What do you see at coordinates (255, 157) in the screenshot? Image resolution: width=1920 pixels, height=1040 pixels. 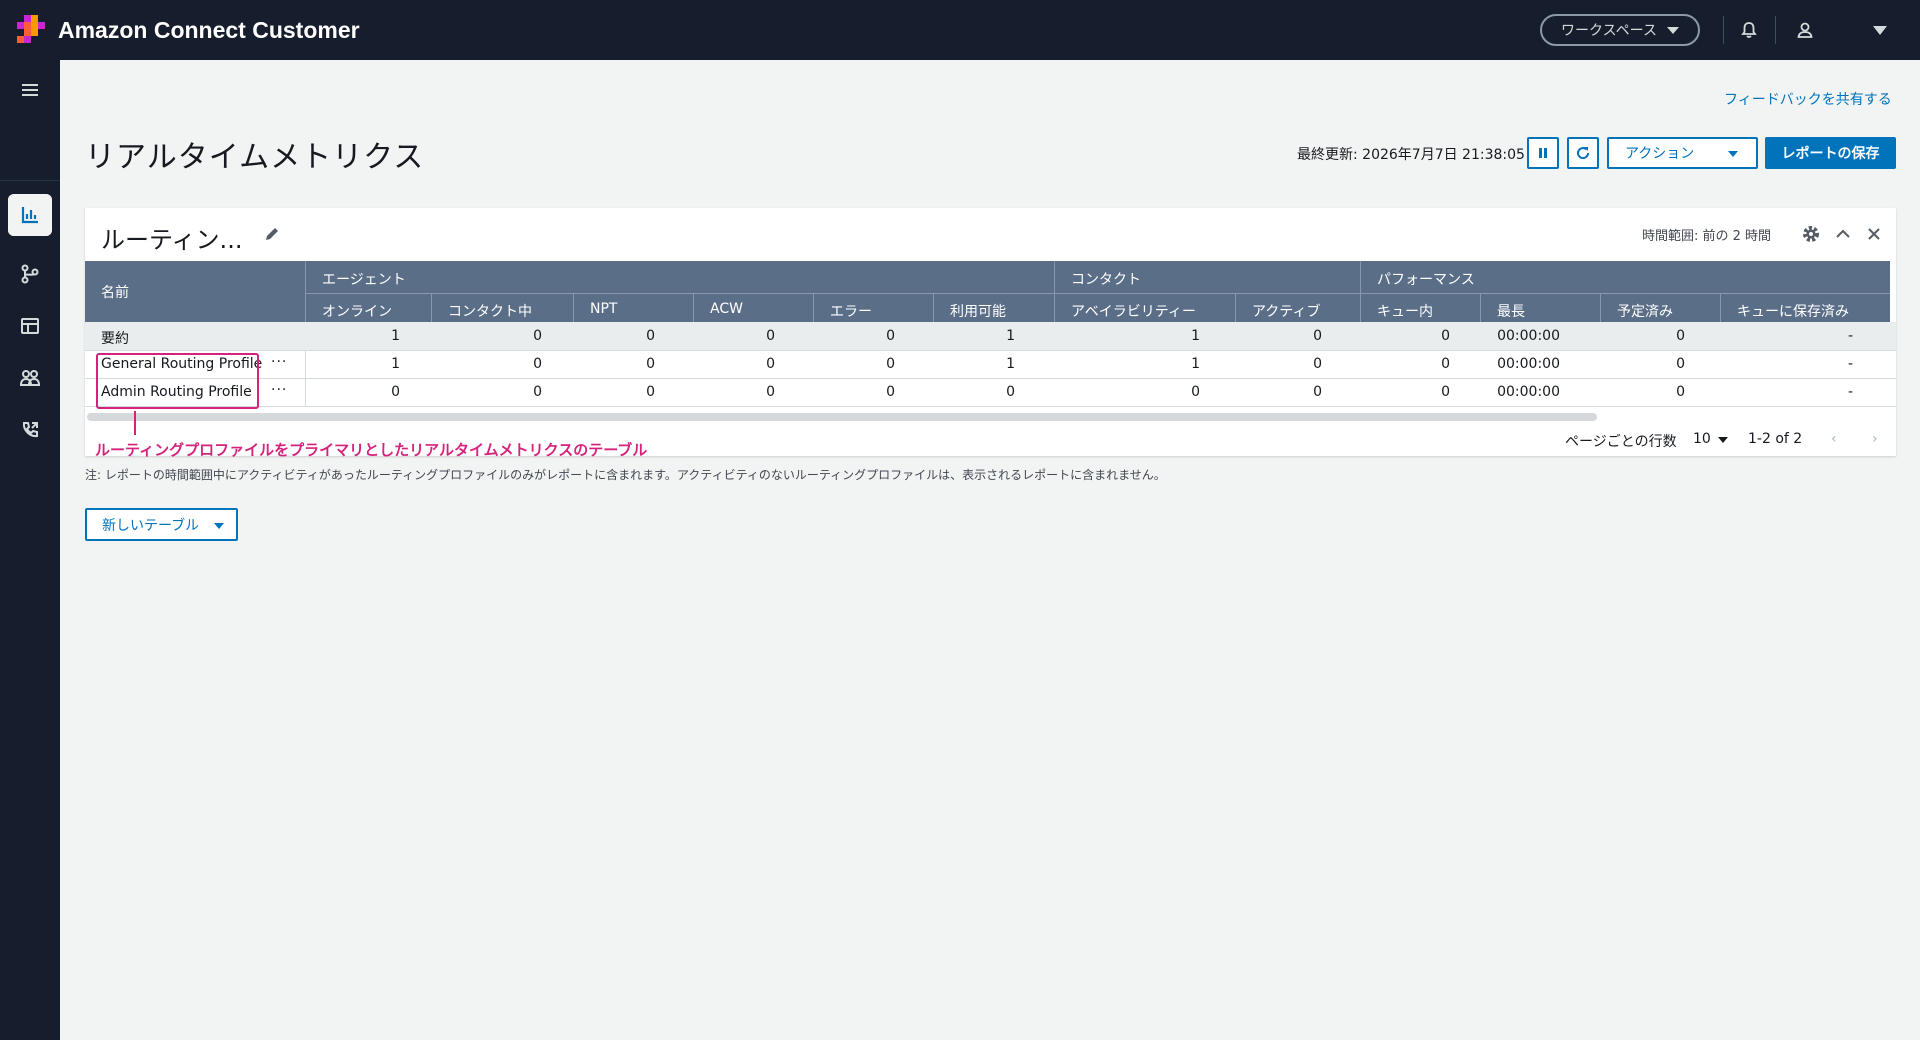 I see `page-title: リアルタイムメトリクス` at bounding box center [255, 157].